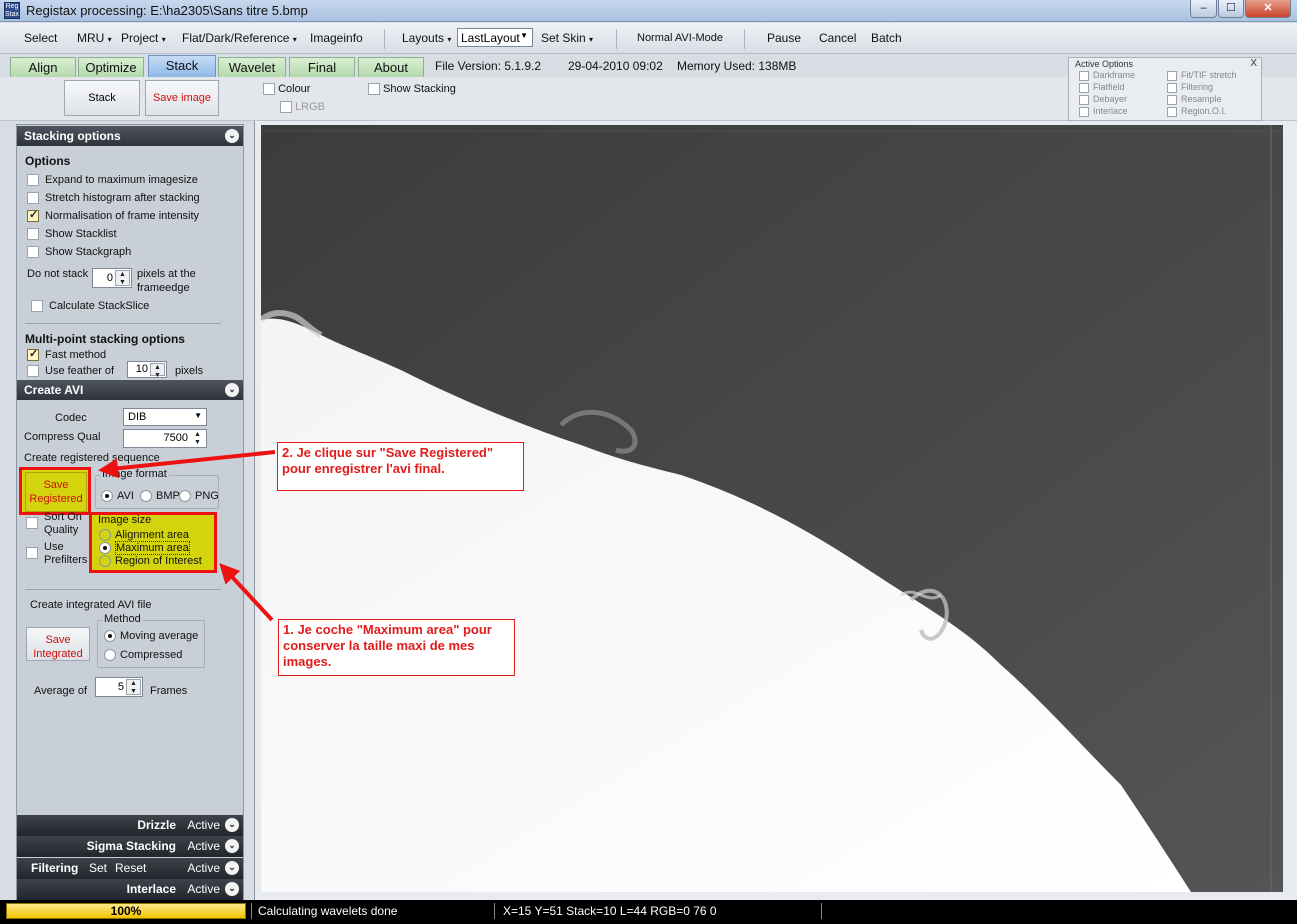  Describe the element at coordinates (160, 496) in the screenshot. I see `format-bmp-option: BMP` at that location.